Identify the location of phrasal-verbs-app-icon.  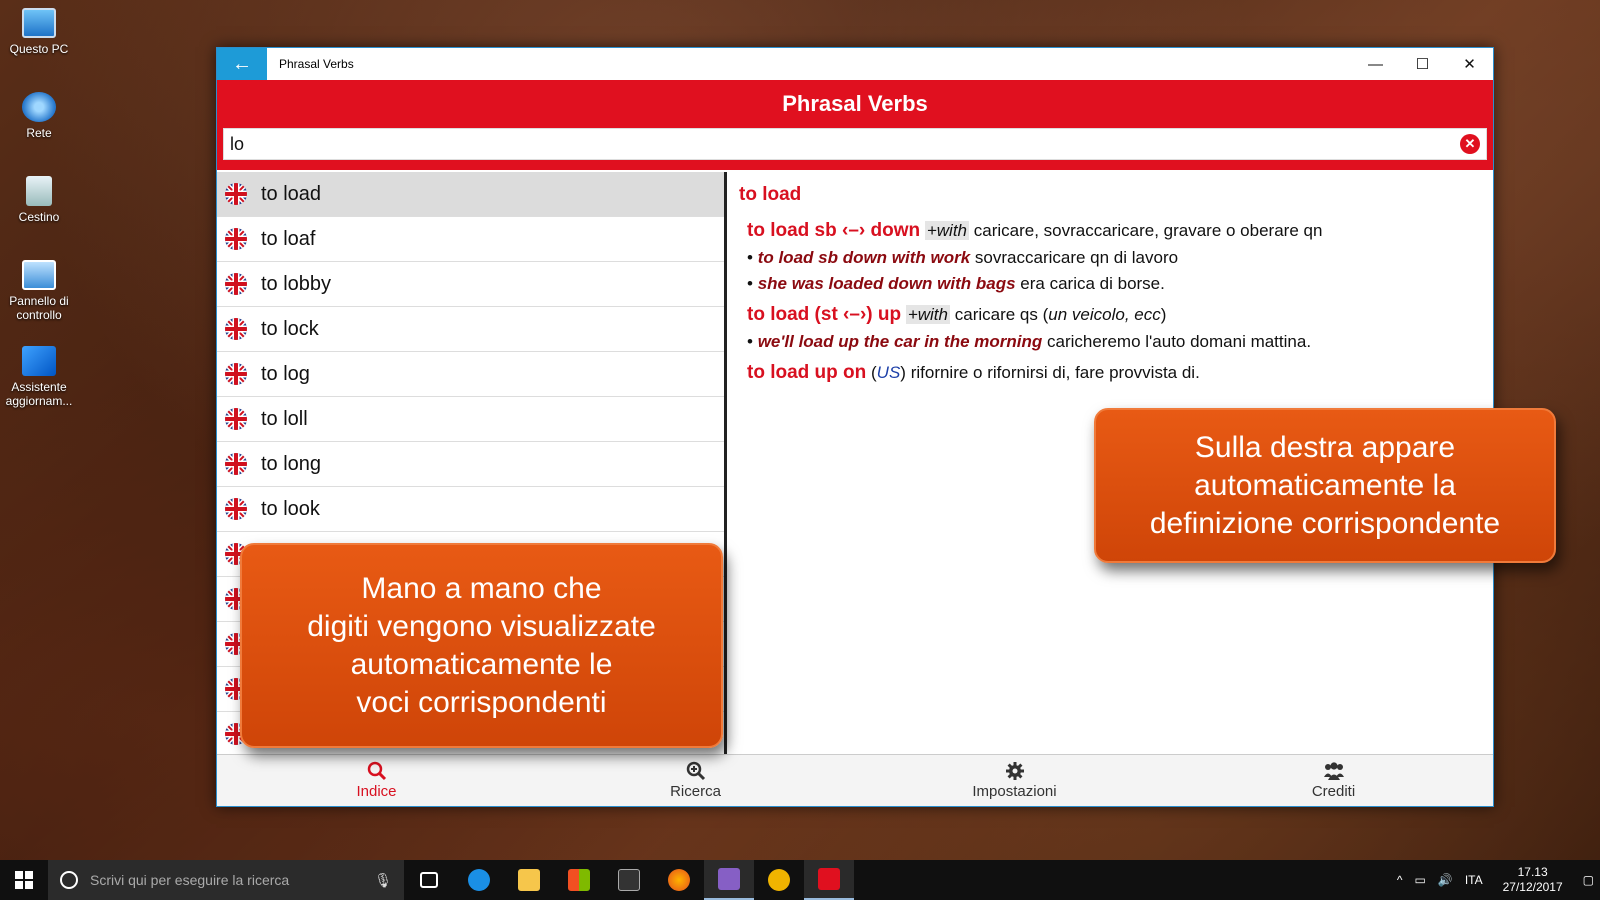
(829, 879).